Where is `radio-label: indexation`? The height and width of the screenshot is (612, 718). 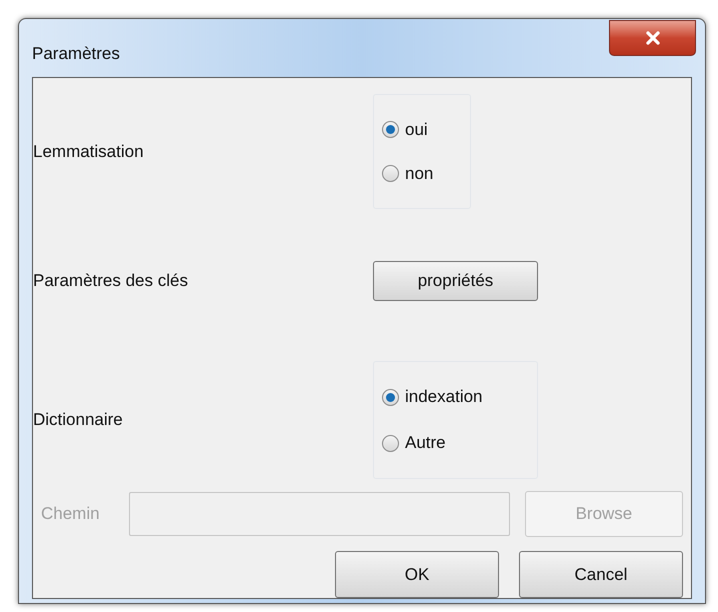 radio-label: indexation is located at coordinates (444, 397).